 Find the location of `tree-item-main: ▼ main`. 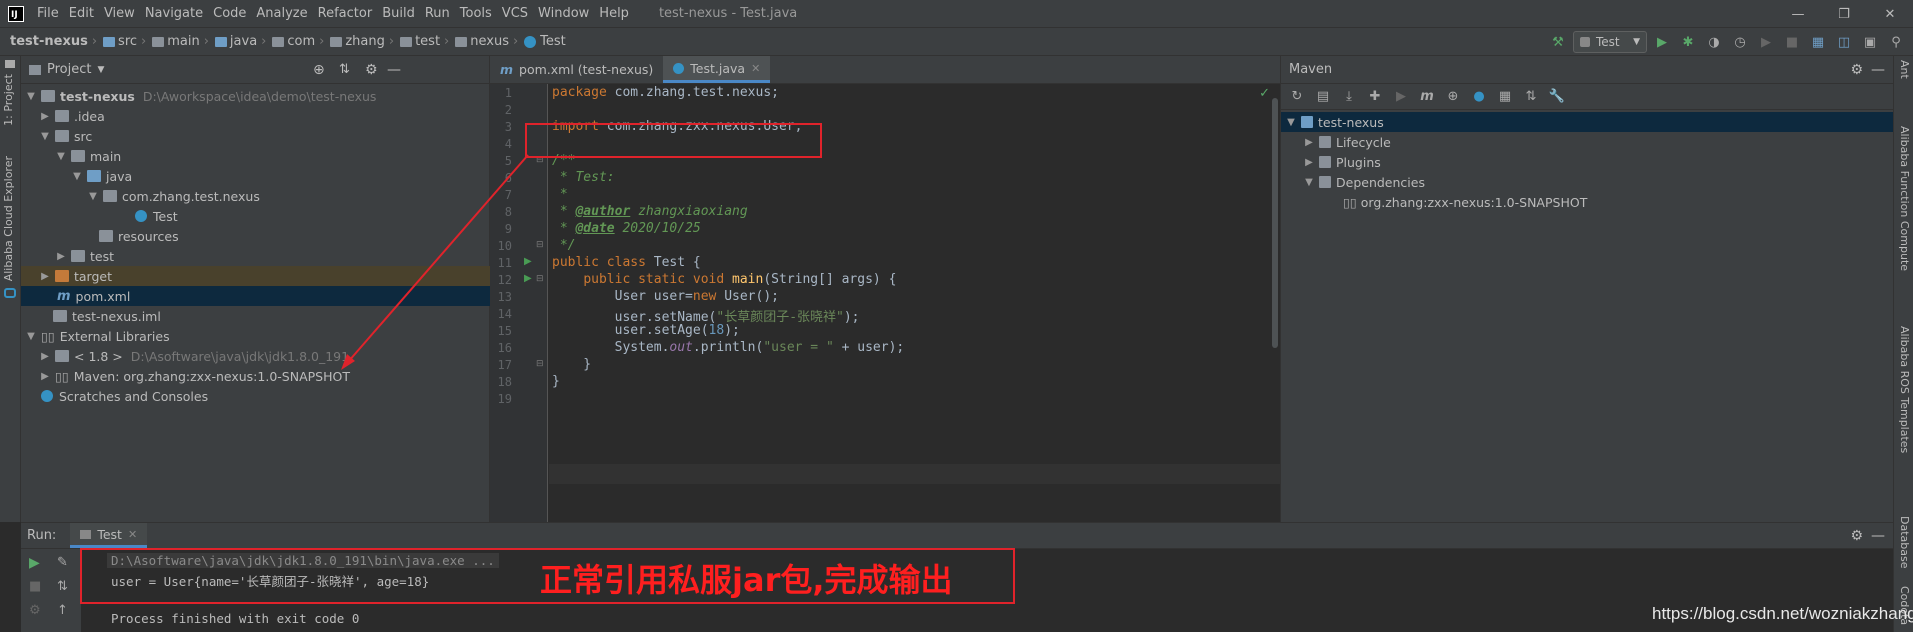

tree-item-main: ▼ main is located at coordinates (255, 156).